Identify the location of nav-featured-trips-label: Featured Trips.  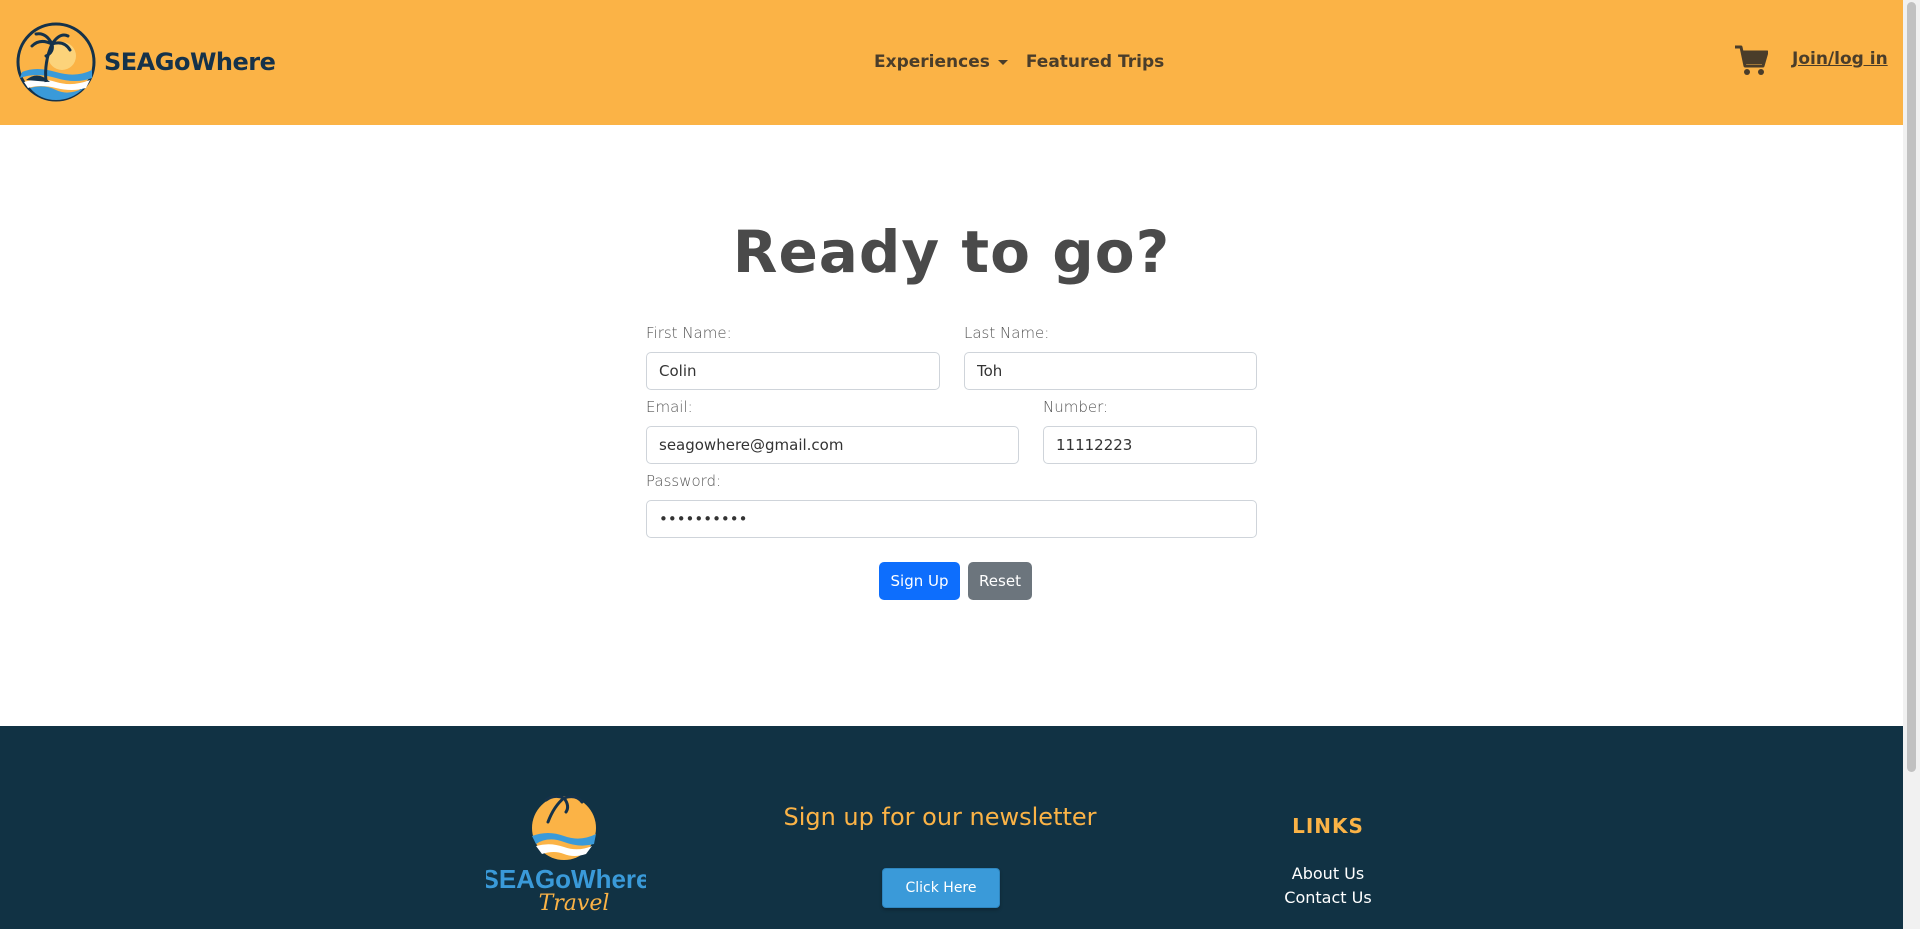
(1095, 62).